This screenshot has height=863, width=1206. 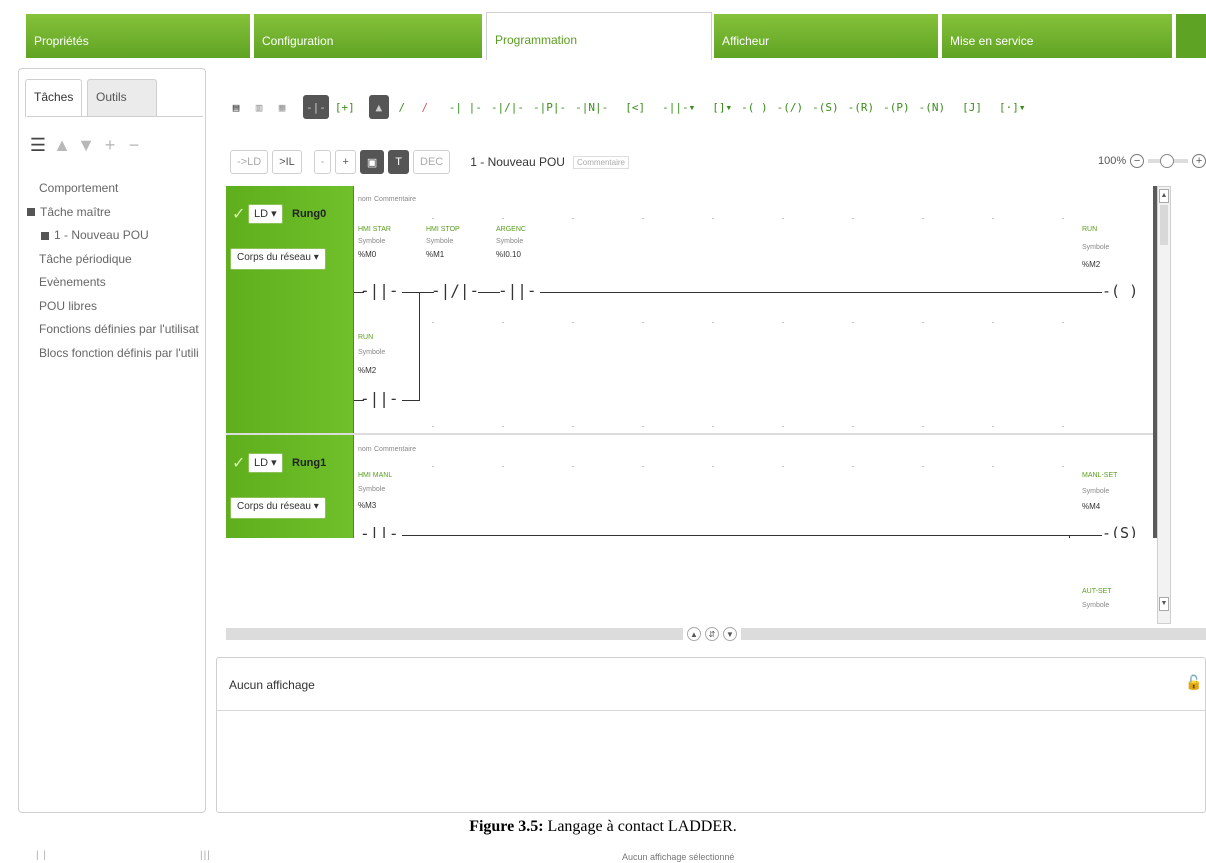 What do you see at coordinates (896, 107) in the screenshot?
I see `coil-positive-icon: -(P)` at bounding box center [896, 107].